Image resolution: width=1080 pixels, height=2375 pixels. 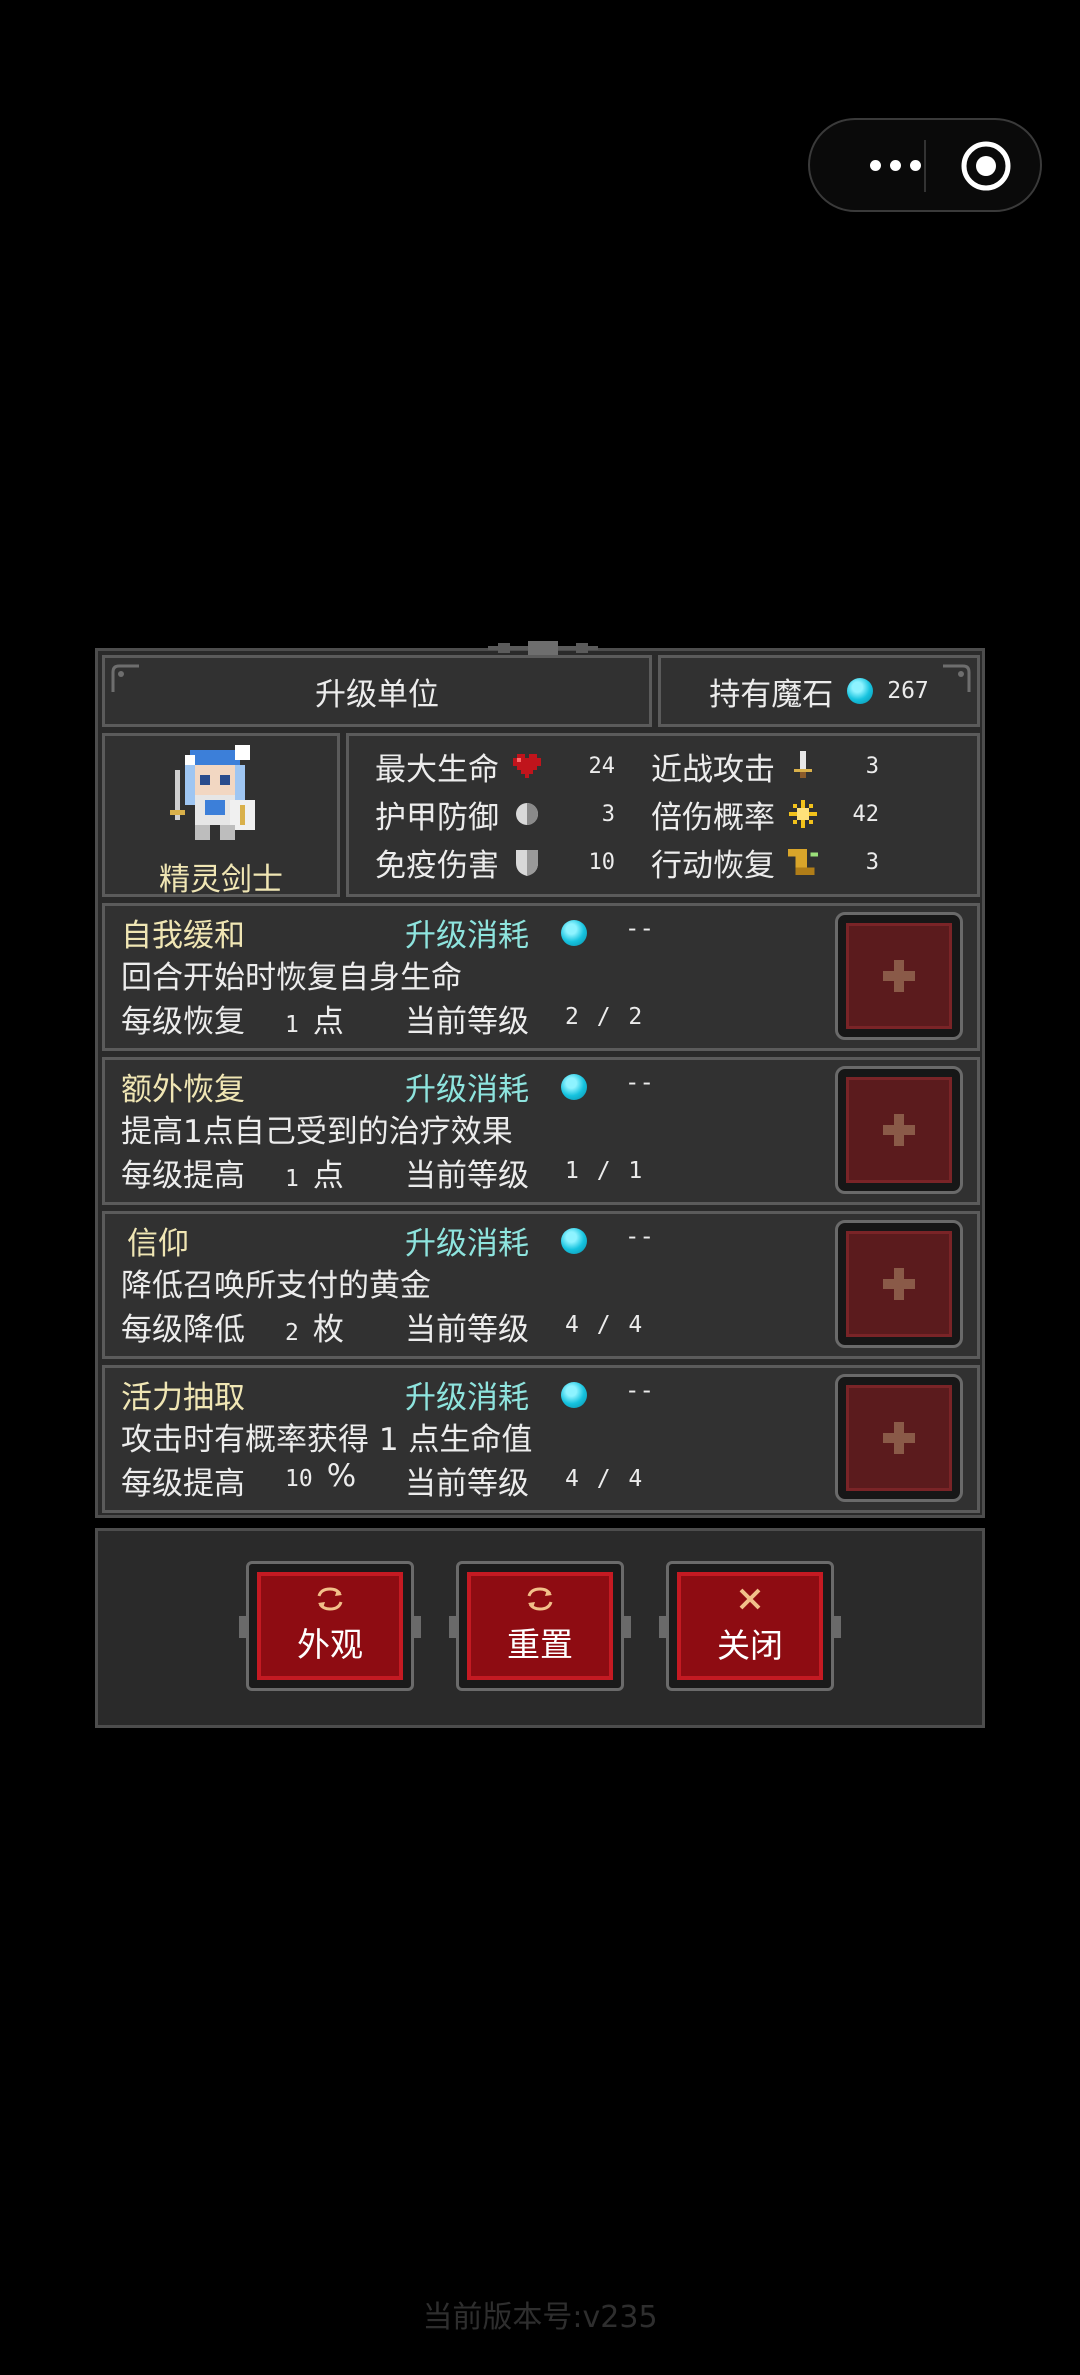 What do you see at coordinates (437, 817) in the screenshot?
I see `stat-label: 护甲防御` at bounding box center [437, 817].